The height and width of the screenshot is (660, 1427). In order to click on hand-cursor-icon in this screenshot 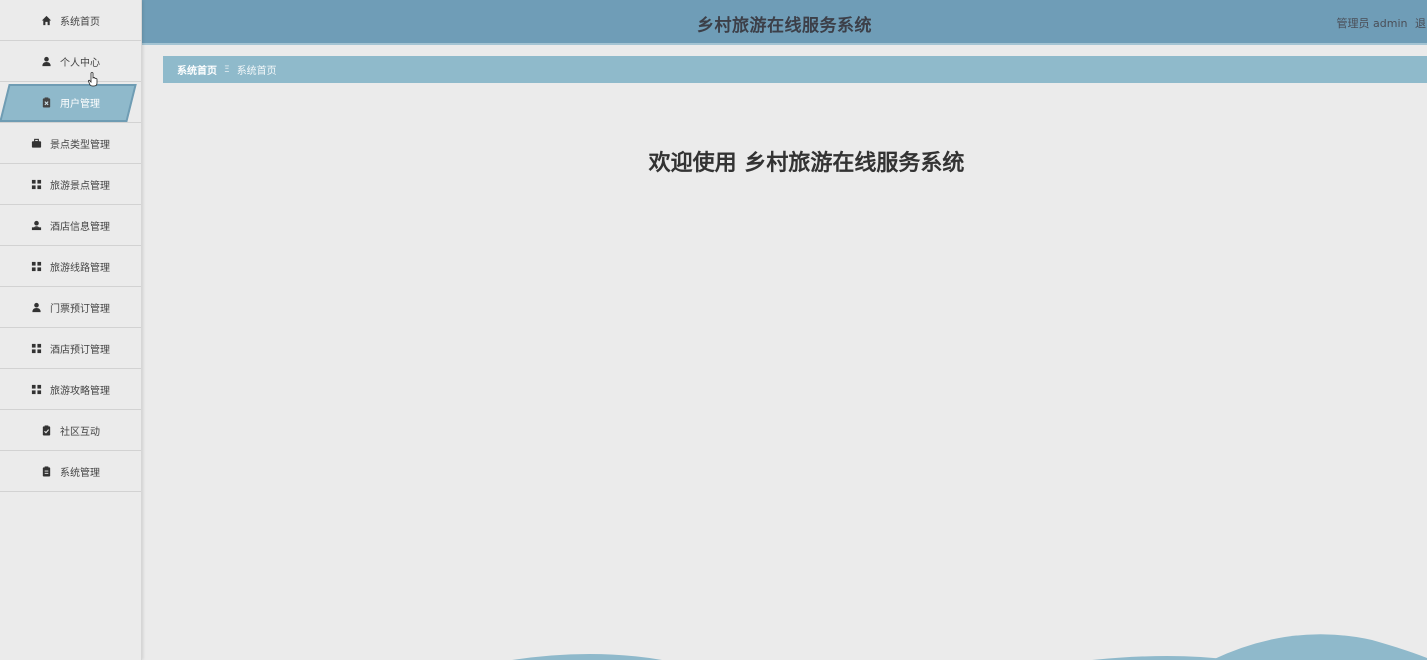, I will do `click(93, 79)`.